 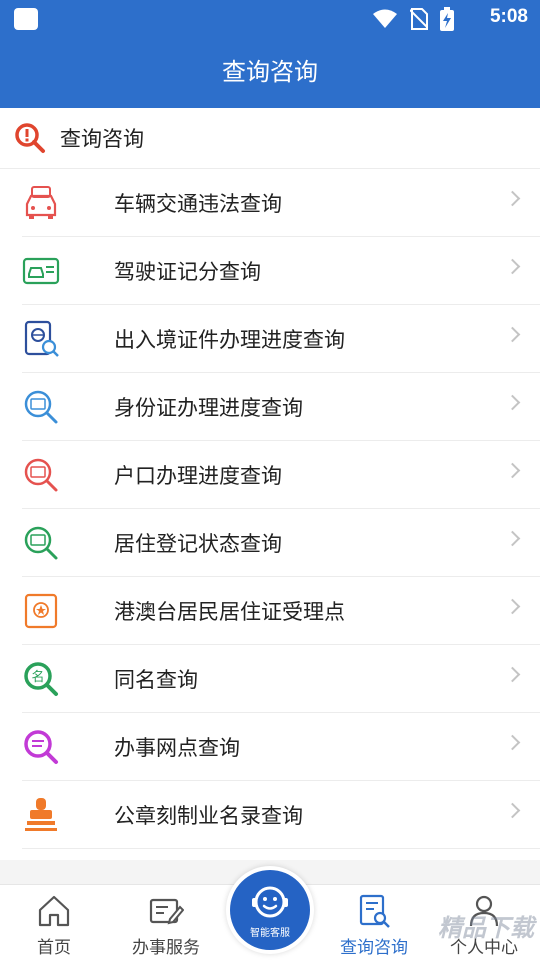 What do you see at coordinates (187, 271) in the screenshot?
I see `list-item-label: 驾驶证记分查询` at bounding box center [187, 271].